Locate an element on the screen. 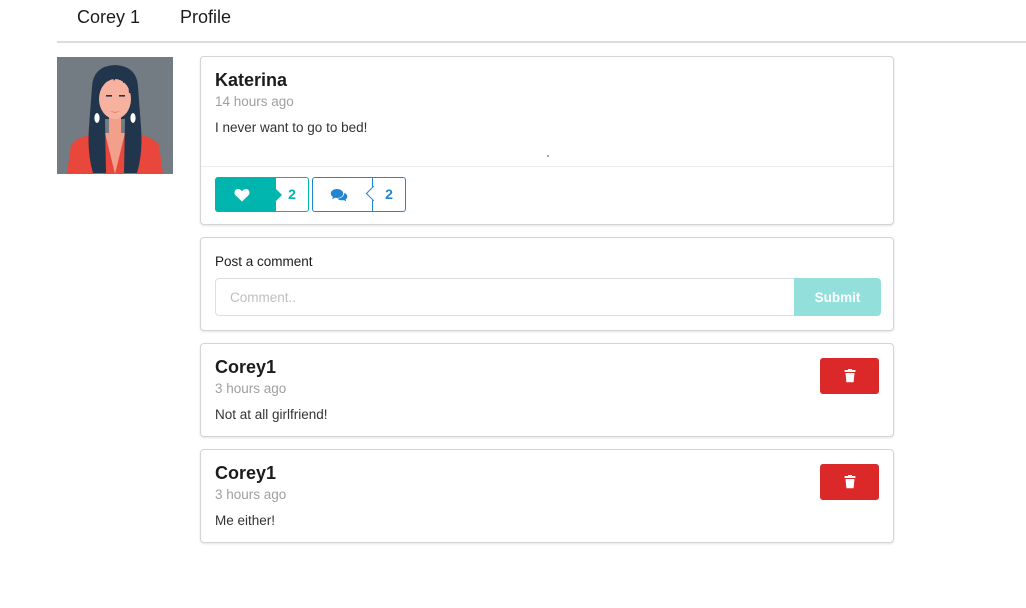 This screenshot has width=1026, height=608. avatar-illustration is located at coordinates (115, 115).